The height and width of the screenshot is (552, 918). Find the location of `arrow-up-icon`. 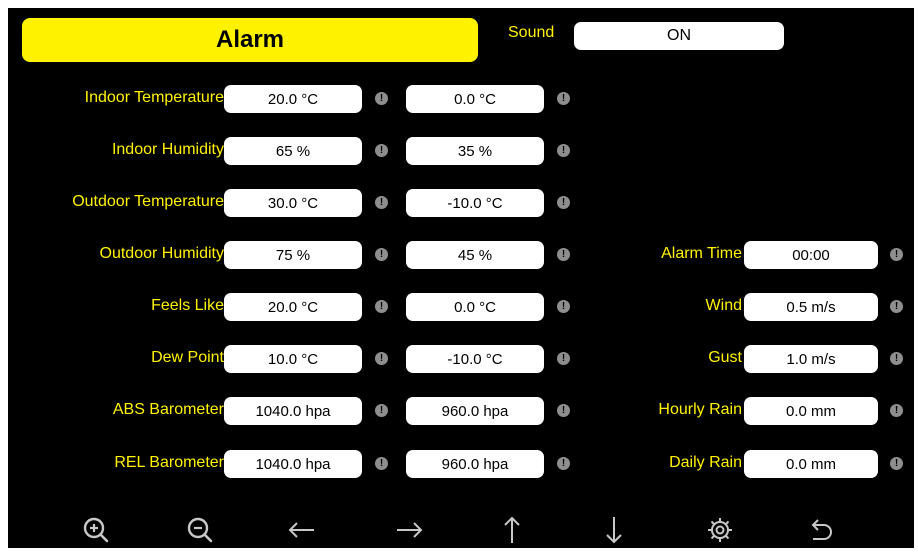

arrow-up-icon is located at coordinates (512, 529).